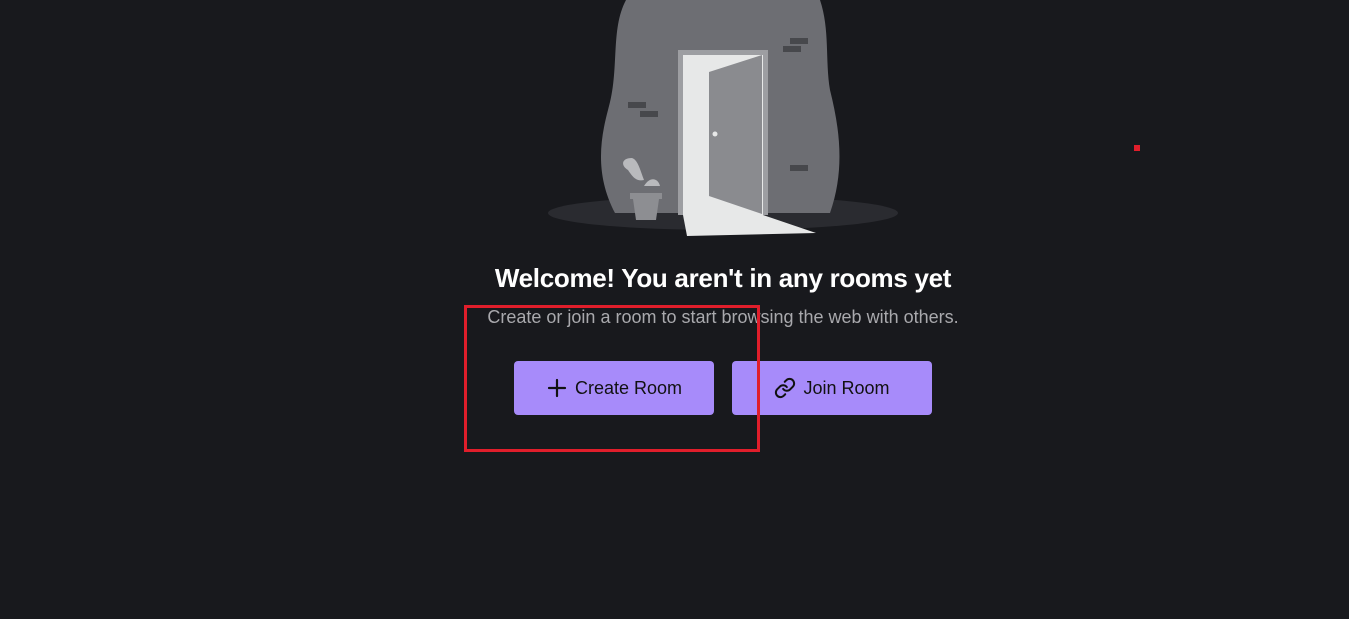 The image size is (1349, 619). What do you see at coordinates (723, 278) in the screenshot?
I see `empty-state-title: Welcome! You aren't in any rooms yet` at bounding box center [723, 278].